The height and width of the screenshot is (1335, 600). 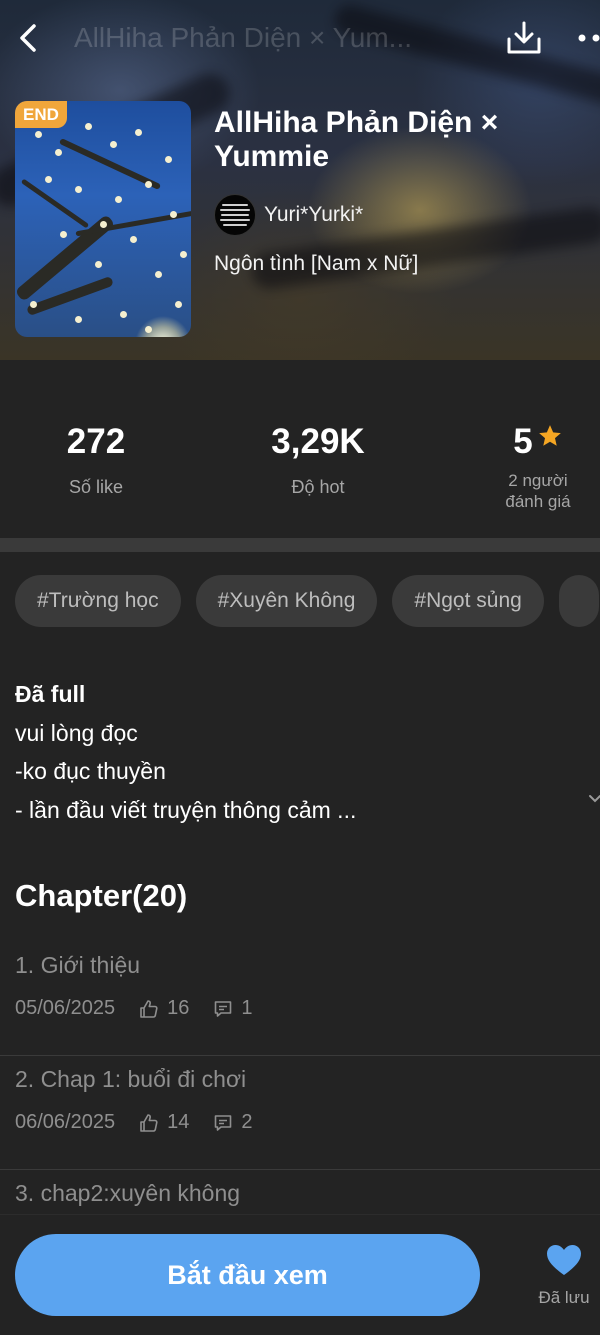 I want to click on chapter-meta: 06/06/2025 14 2, so click(x=133, y=1122).